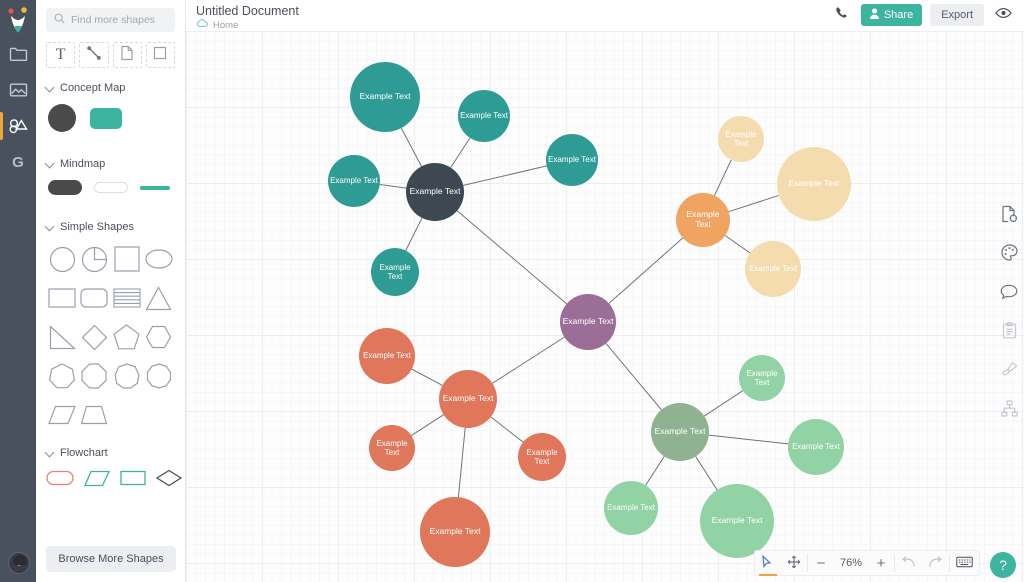 The image size is (1024, 582). I want to click on shape-search-input, so click(119, 20).